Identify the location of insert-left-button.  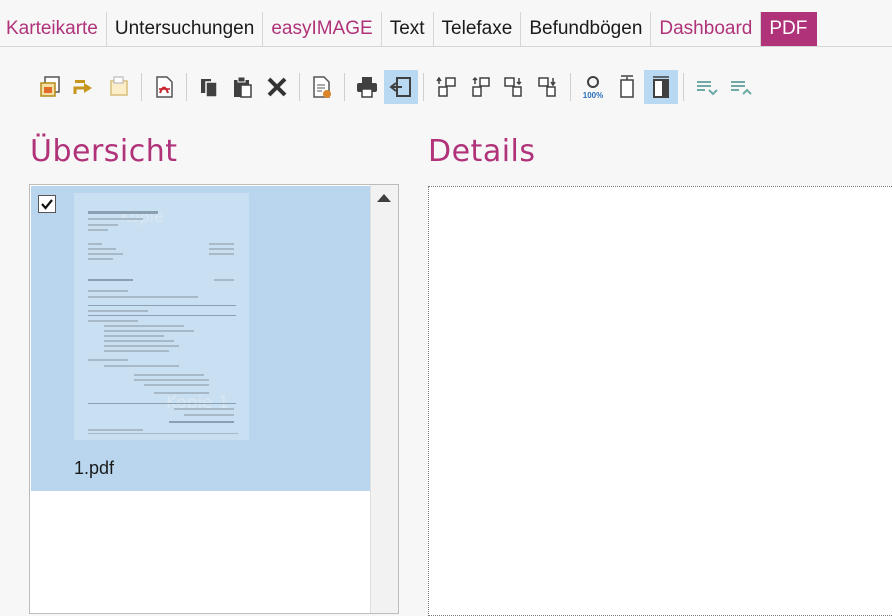
(401, 87).